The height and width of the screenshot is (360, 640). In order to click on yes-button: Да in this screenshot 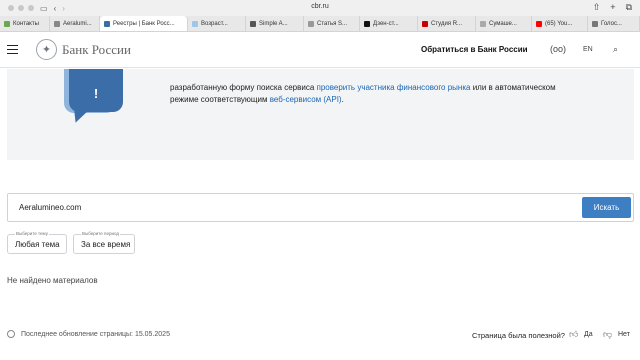, I will do `click(588, 334)`.